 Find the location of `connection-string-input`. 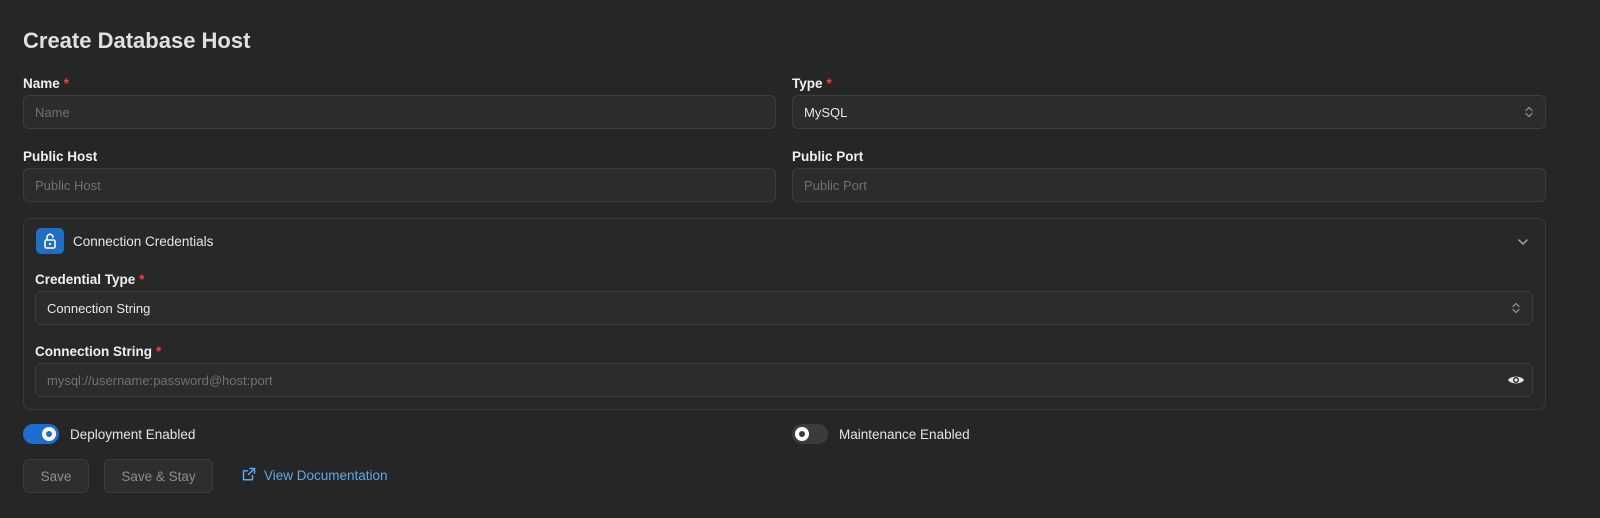

connection-string-input is located at coordinates (784, 380).